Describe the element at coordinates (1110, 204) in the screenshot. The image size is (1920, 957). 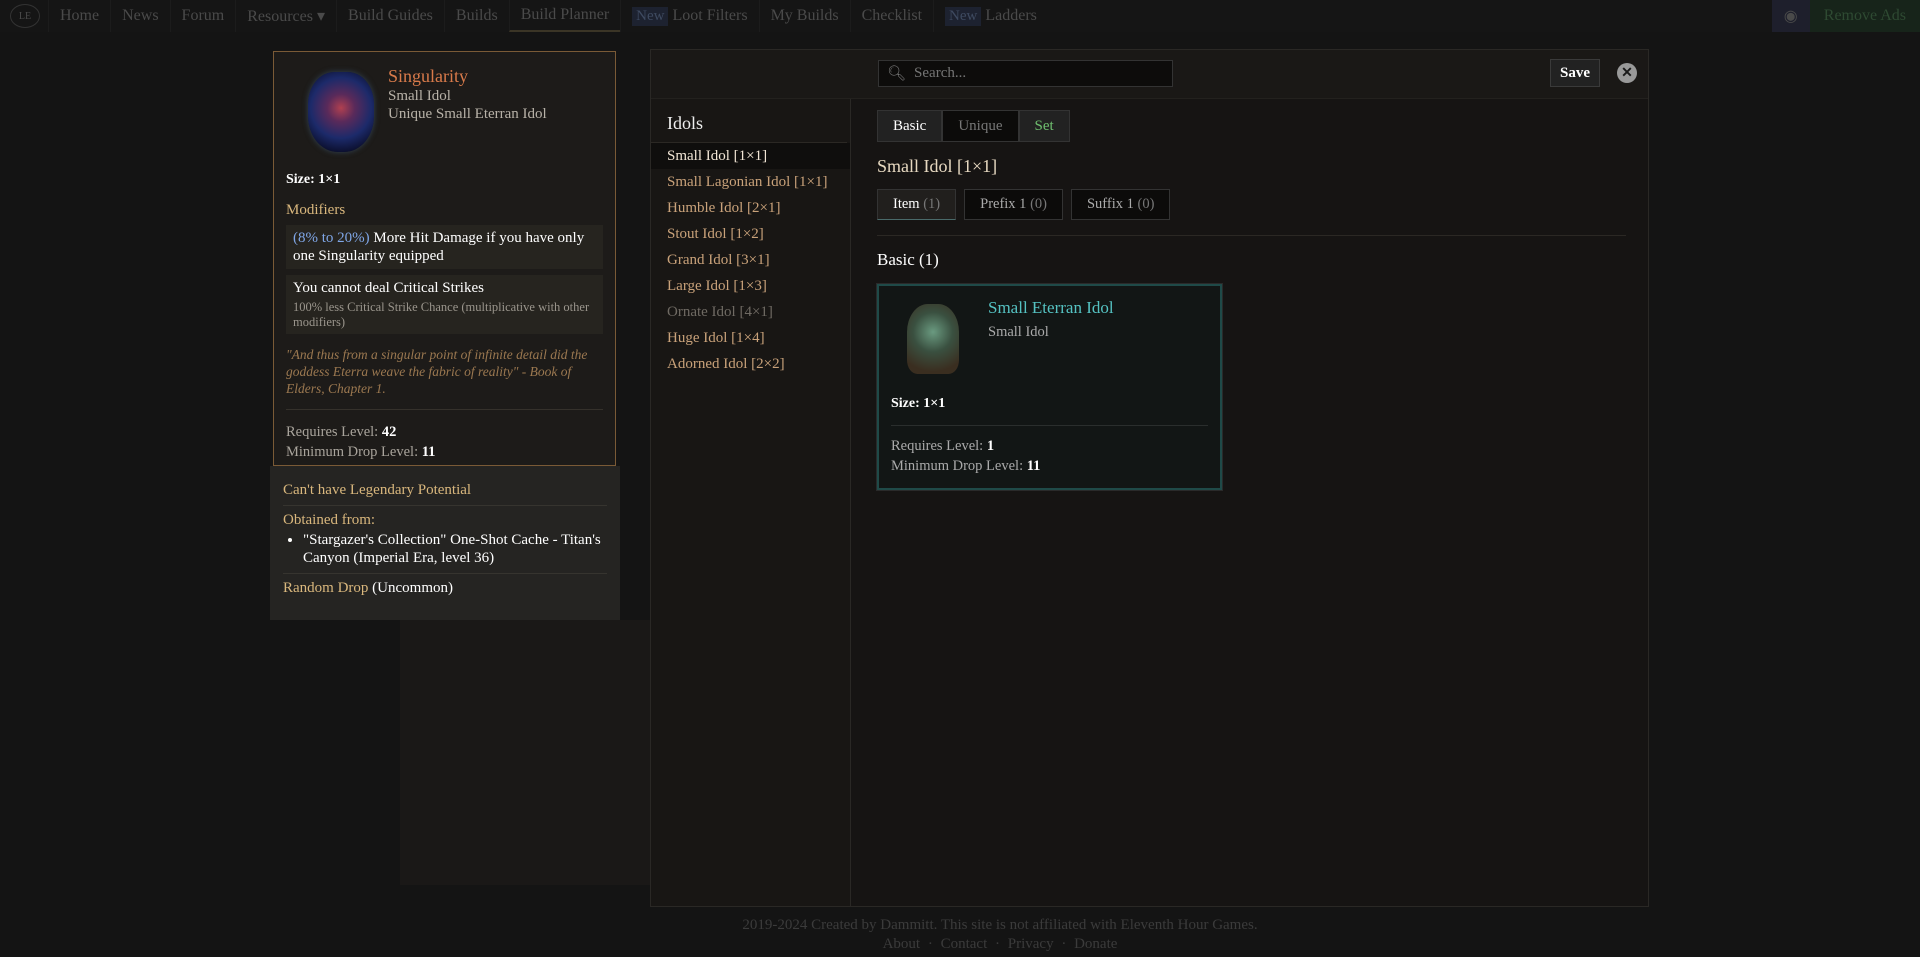
I see `tab-label: Suffix 1` at that location.